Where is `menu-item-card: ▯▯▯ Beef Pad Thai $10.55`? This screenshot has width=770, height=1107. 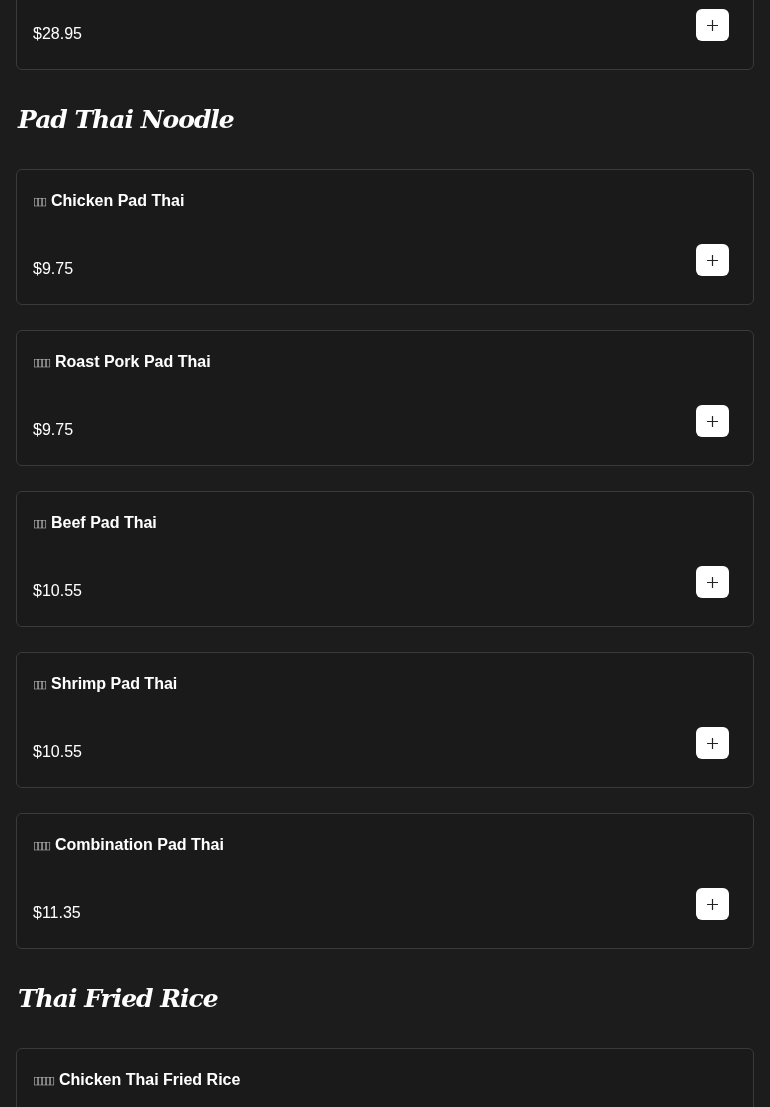 menu-item-card: ▯▯▯ Beef Pad Thai $10.55 is located at coordinates (385, 559).